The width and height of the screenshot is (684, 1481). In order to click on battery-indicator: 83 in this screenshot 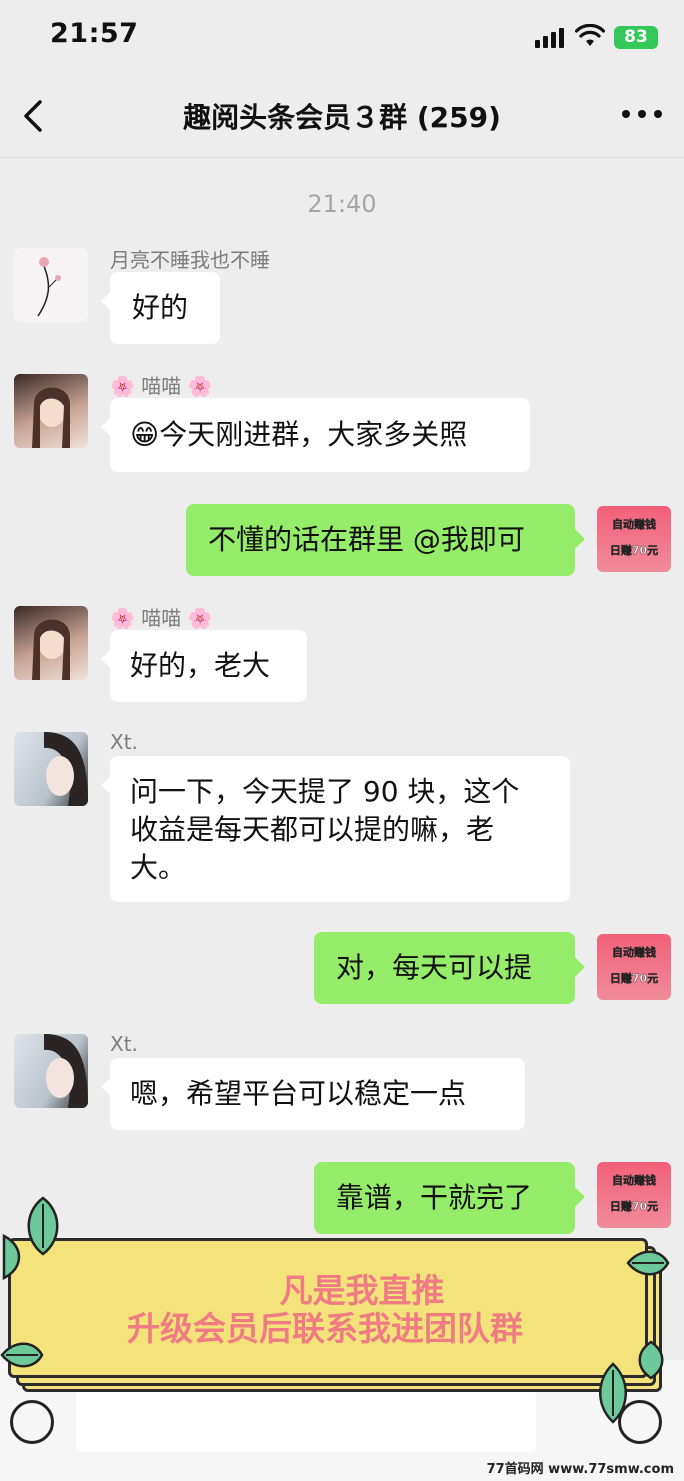, I will do `click(636, 37)`.